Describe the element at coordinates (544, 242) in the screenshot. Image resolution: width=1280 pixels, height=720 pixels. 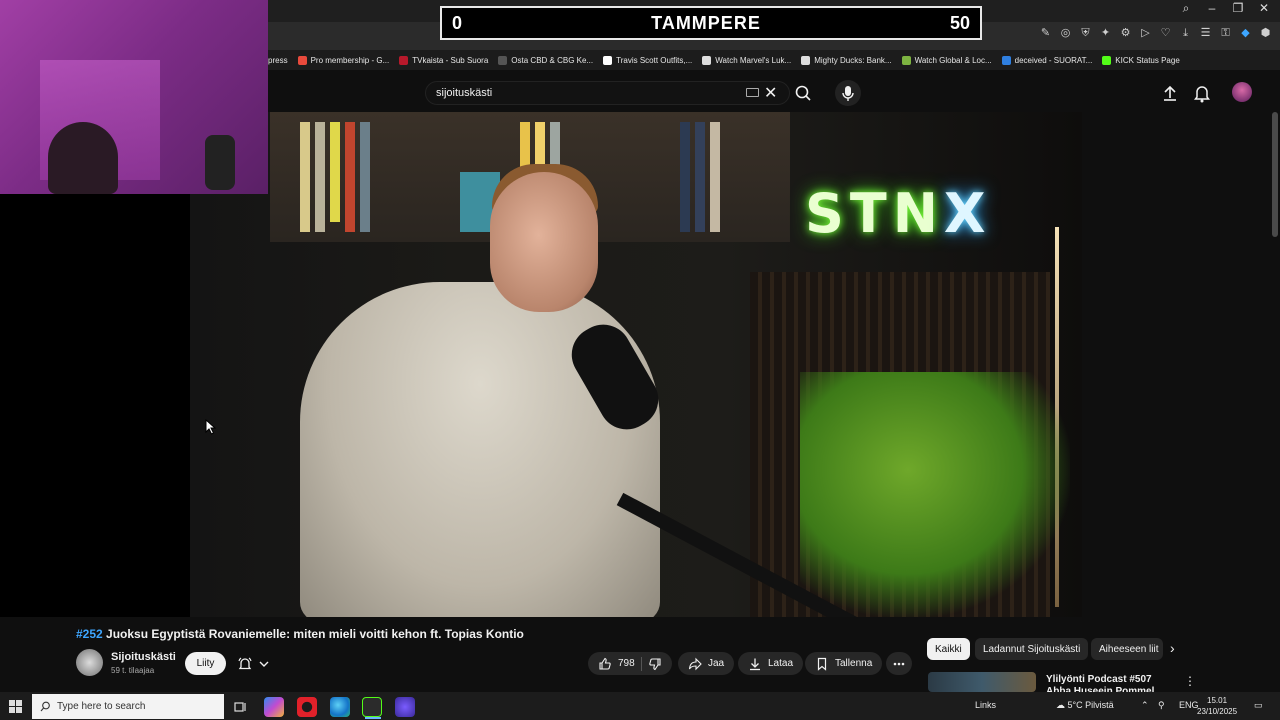
I see `guest-head` at that location.